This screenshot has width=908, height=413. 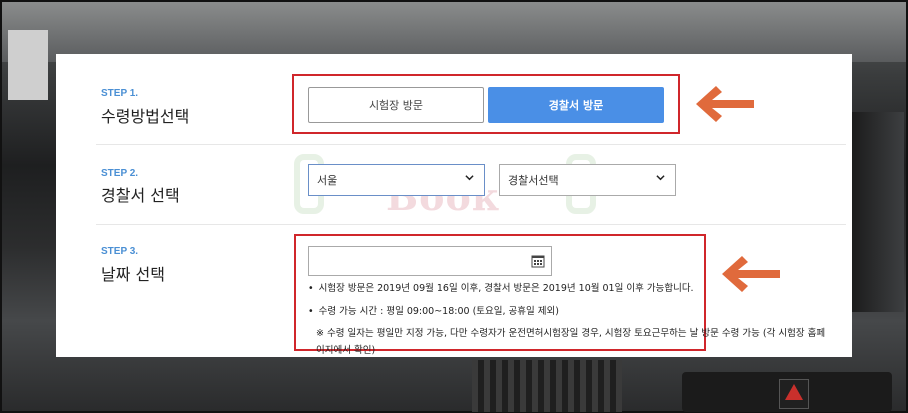 I want to click on region-select: 서울, so click(x=396, y=180).